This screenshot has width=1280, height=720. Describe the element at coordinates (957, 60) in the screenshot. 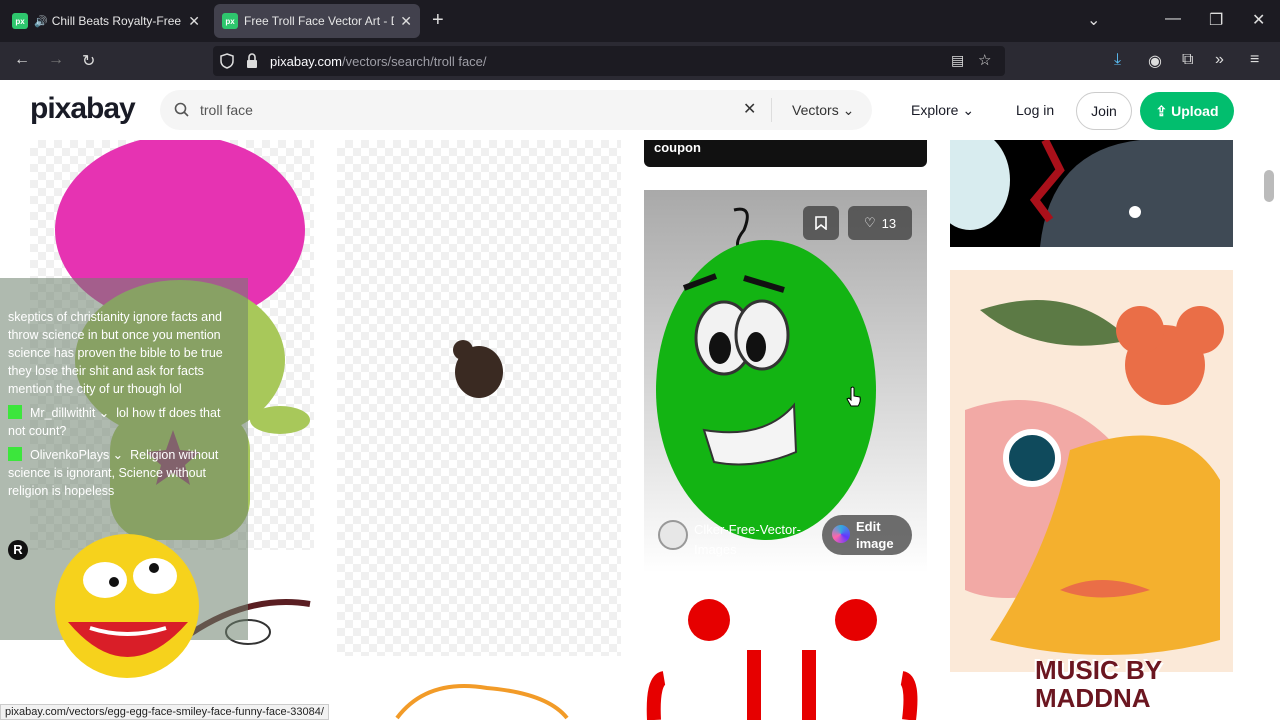

I see `reader-view-icon: ▤` at that location.